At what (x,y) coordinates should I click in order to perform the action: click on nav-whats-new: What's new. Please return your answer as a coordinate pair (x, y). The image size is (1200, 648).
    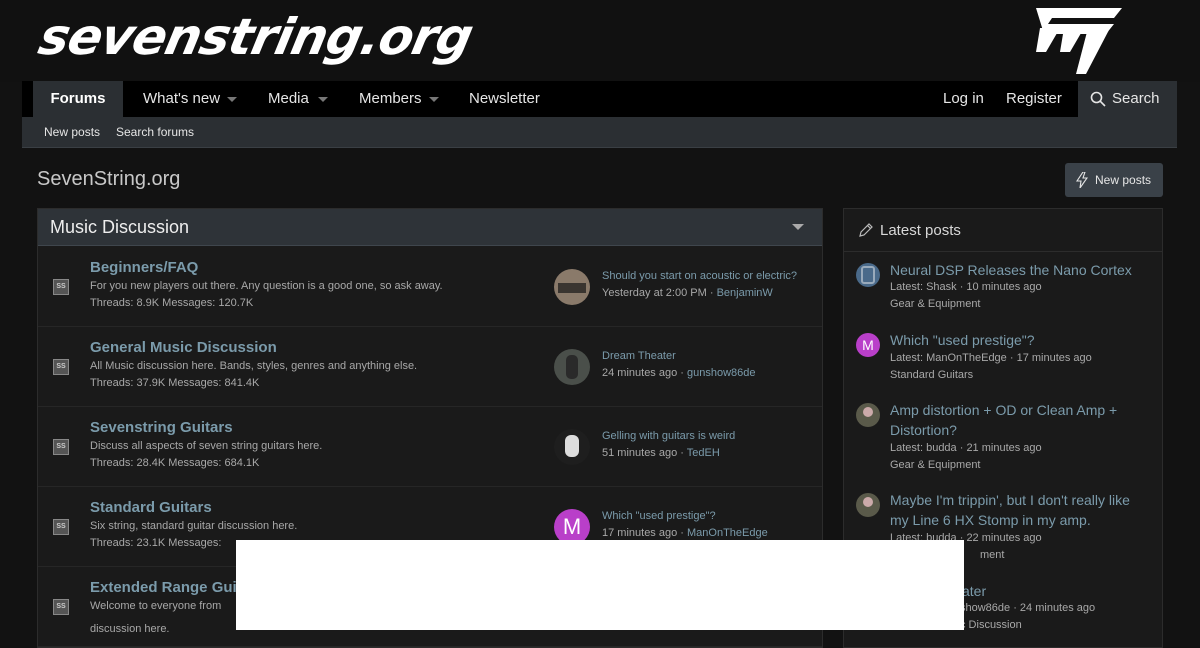
    Looking at the image, I should click on (181, 99).